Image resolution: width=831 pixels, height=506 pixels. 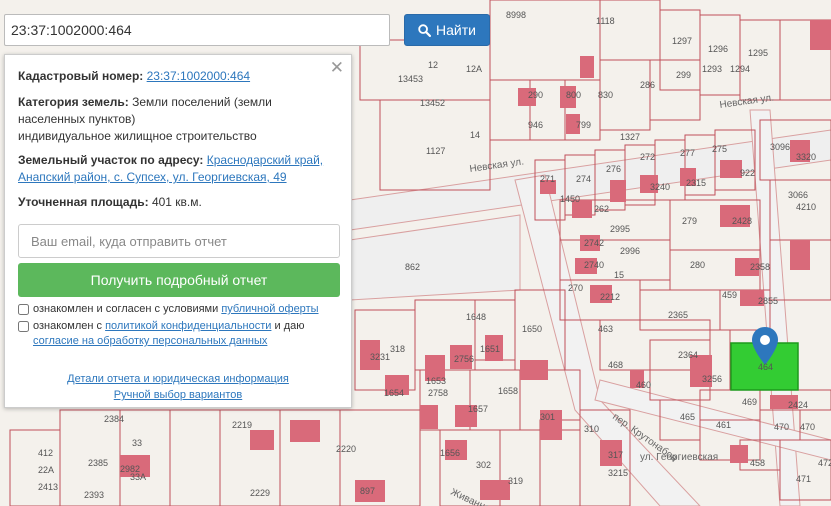 What do you see at coordinates (660, 187) in the screenshot?
I see `parcel-label: 3240` at bounding box center [660, 187].